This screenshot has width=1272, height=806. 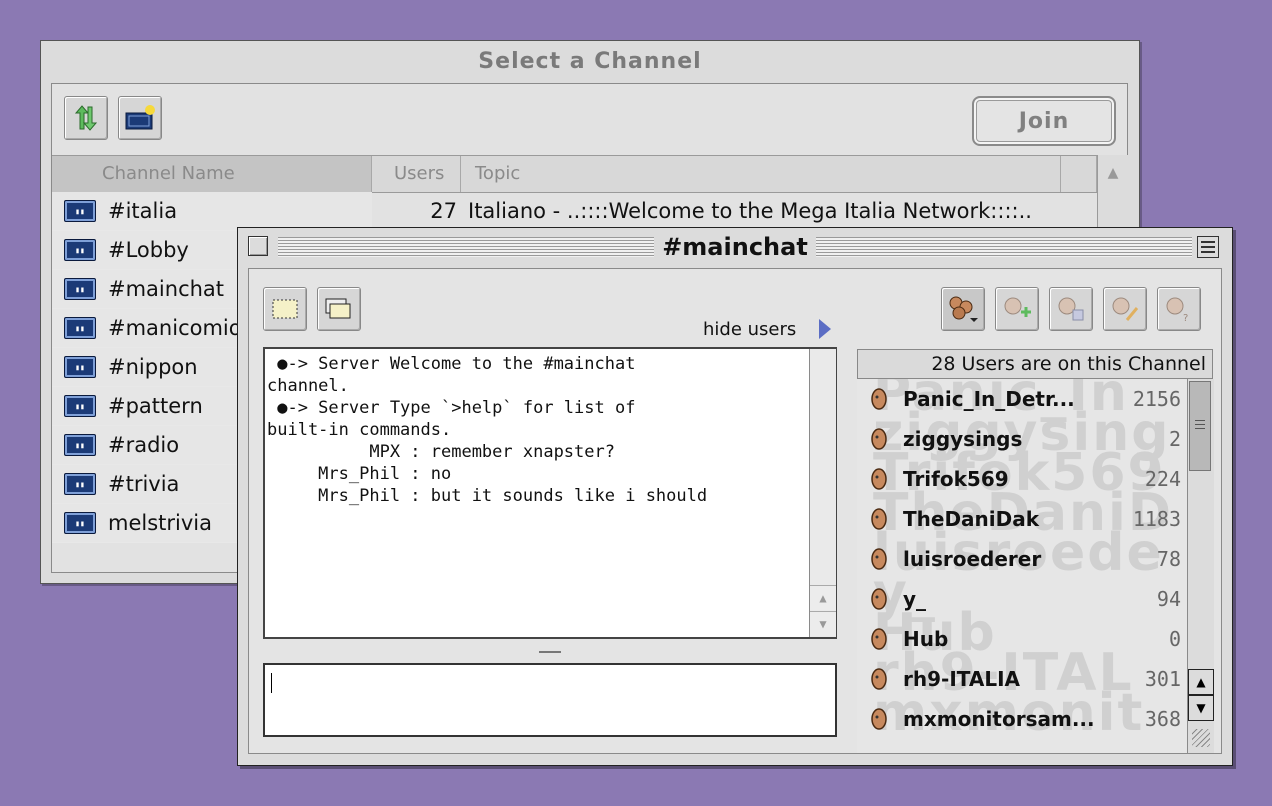 I want to click on user-count: 94, so click(x=1168, y=599).